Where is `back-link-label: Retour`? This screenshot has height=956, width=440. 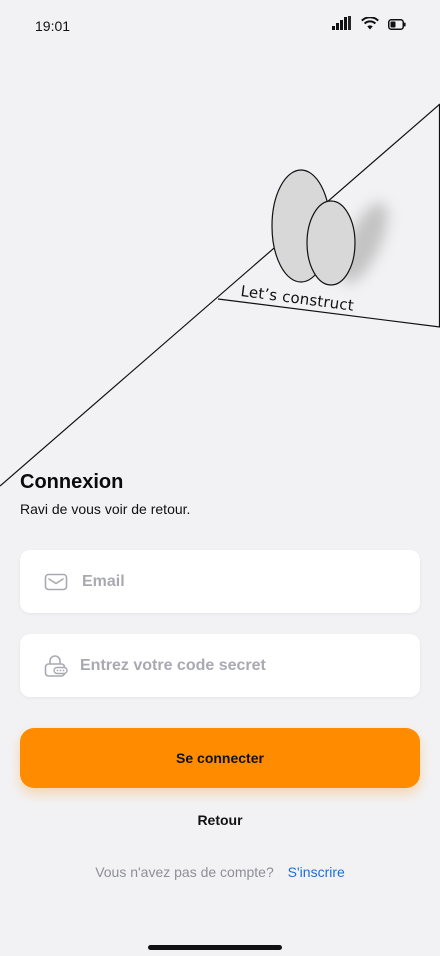 back-link-label: Retour is located at coordinates (219, 820).